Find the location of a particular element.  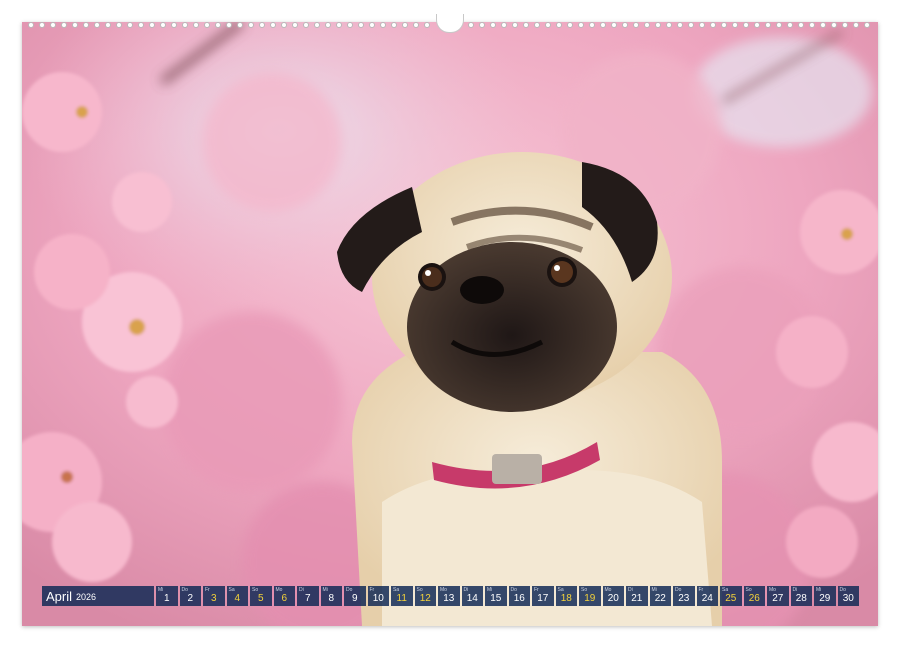

day-cell: Do9 is located at coordinates (355, 596).